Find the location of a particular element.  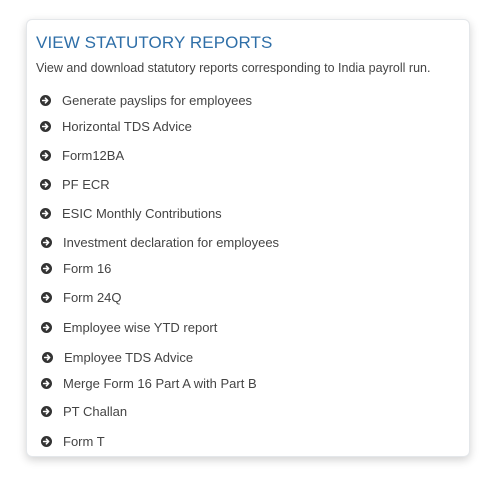

report-link: Investment declaration for employees is located at coordinates (171, 242).